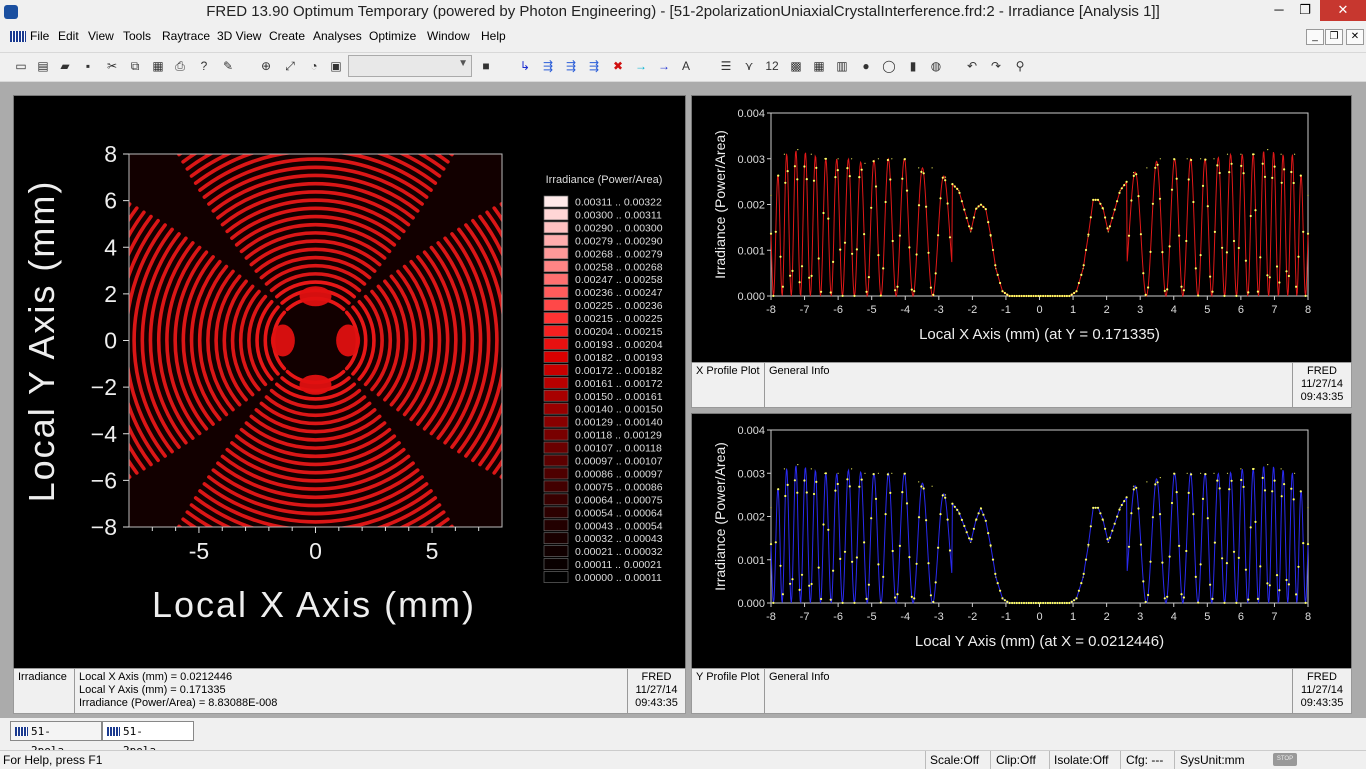  Describe the element at coordinates (1006, 310) in the screenshot. I see `x-tick-label: -1` at that location.